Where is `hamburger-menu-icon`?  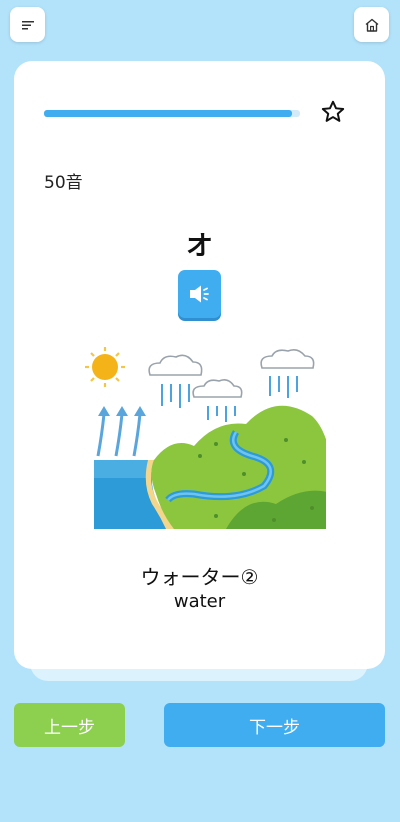 hamburger-menu-icon is located at coordinates (27, 24).